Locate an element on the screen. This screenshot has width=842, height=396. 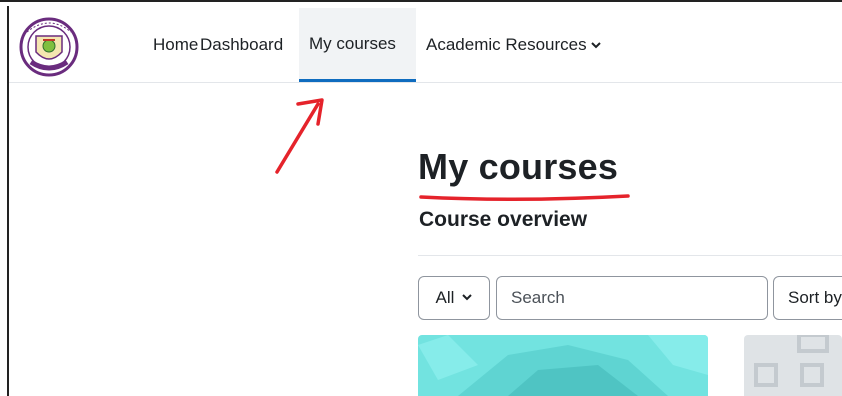
annotation-underline is located at coordinates (524, 198).